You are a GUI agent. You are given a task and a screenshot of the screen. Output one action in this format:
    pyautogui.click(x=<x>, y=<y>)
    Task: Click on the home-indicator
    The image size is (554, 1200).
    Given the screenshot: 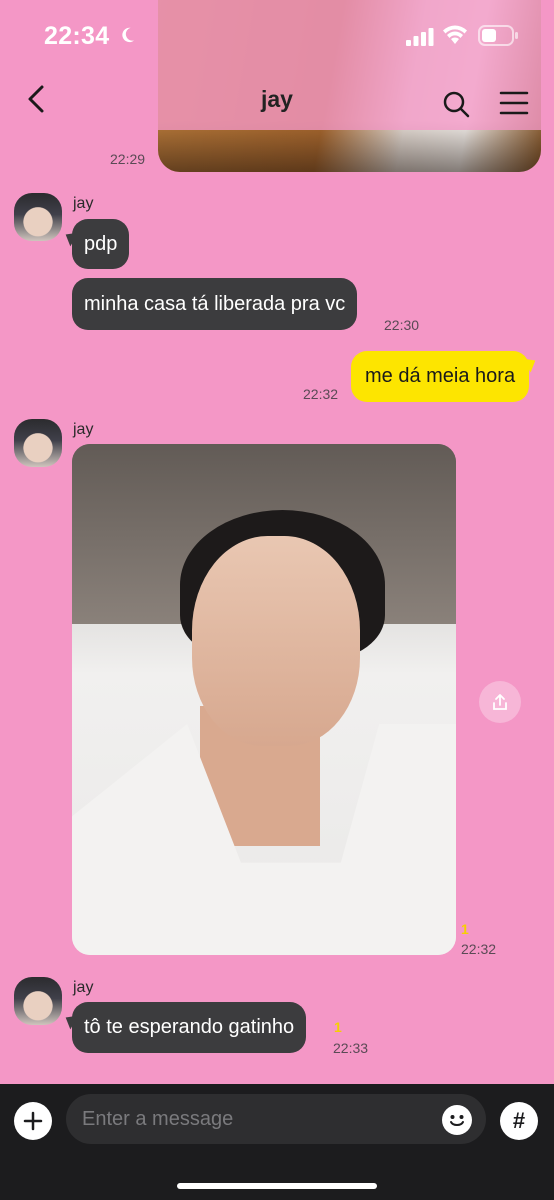 What is the action you would take?
    pyautogui.click(x=277, y=1186)
    